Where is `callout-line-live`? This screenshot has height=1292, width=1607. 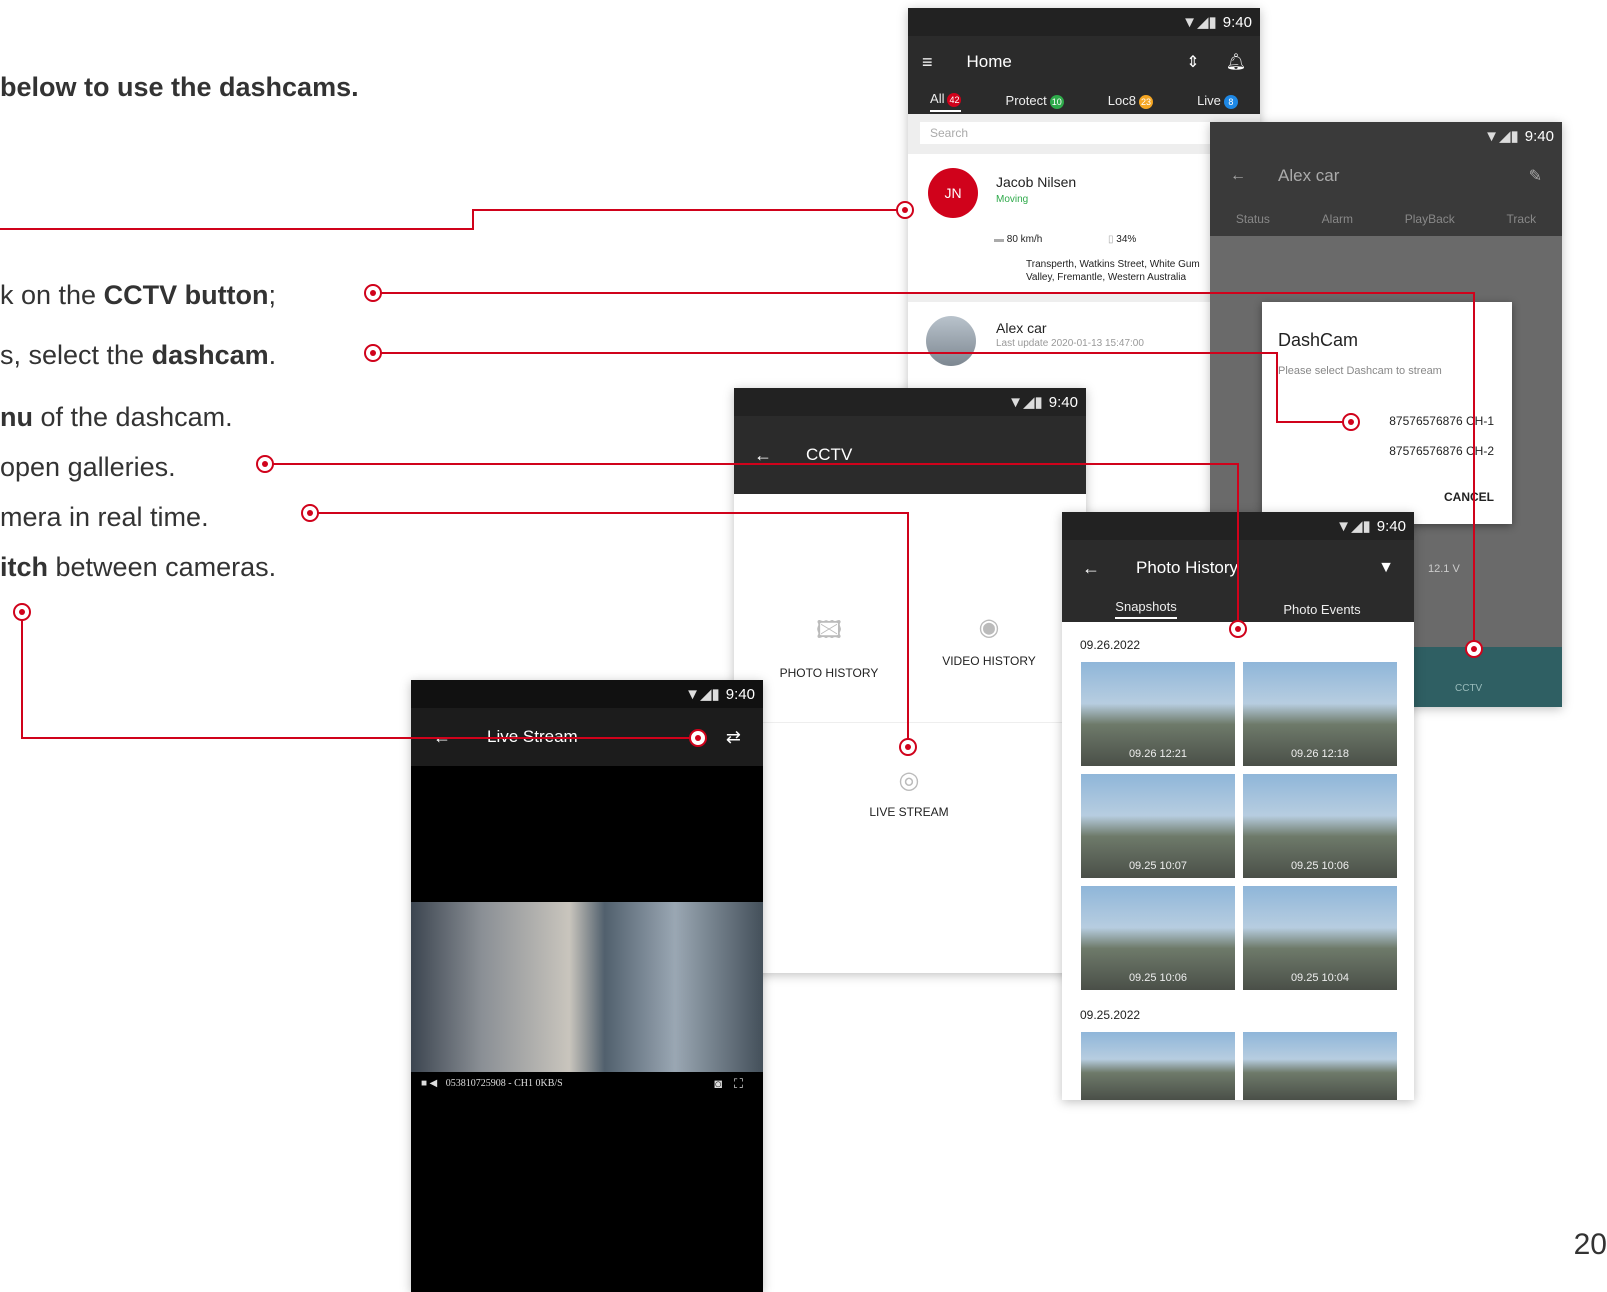
callout-line-live is located at coordinates (609, 628).